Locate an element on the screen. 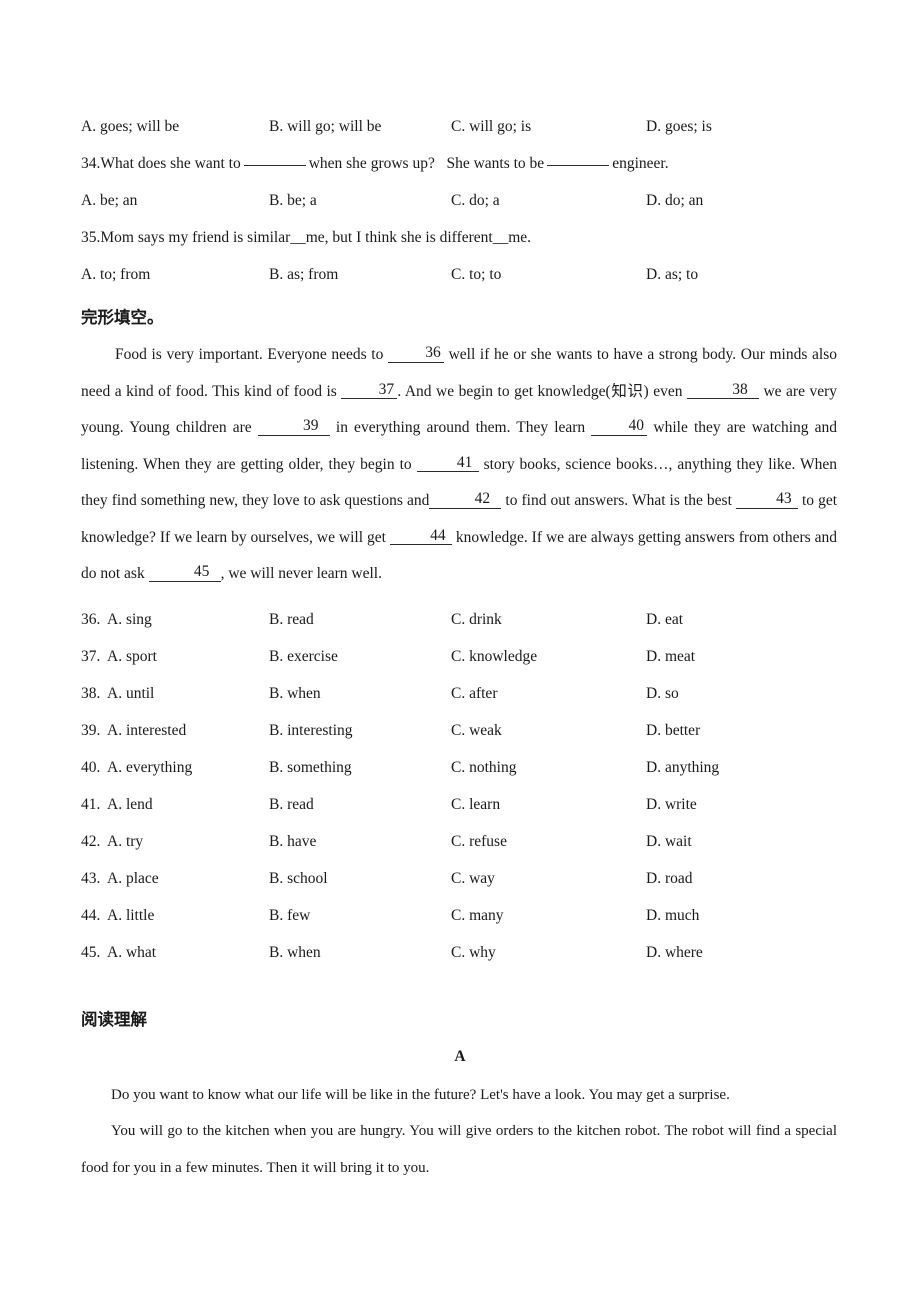 This screenshot has height=1302, width=920. question-number: 42. is located at coordinates (91, 841).